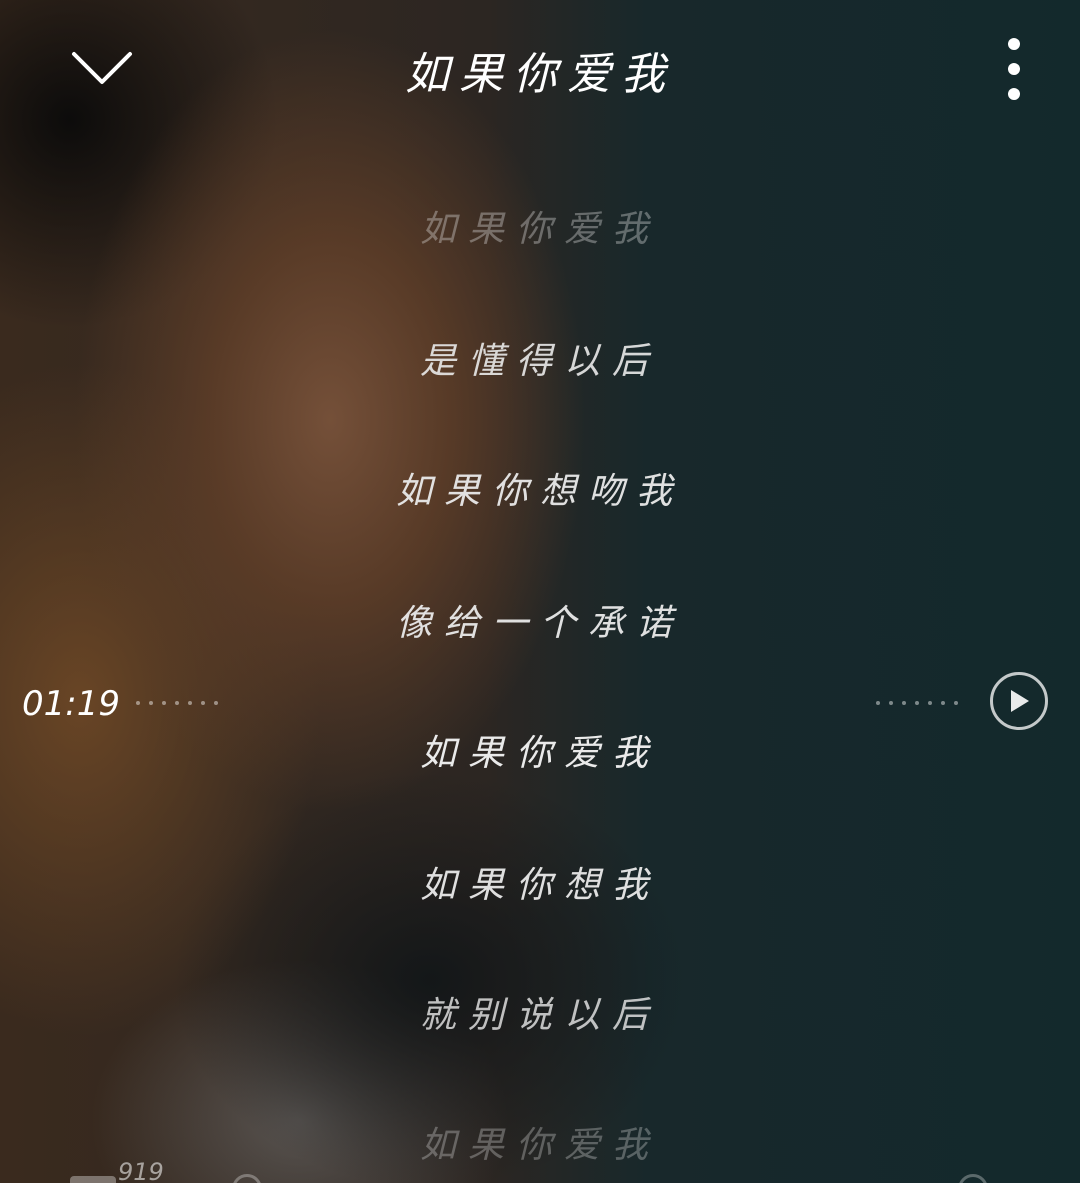  I want to click on lyric-seek-line: 01:19, so click(540, 703).